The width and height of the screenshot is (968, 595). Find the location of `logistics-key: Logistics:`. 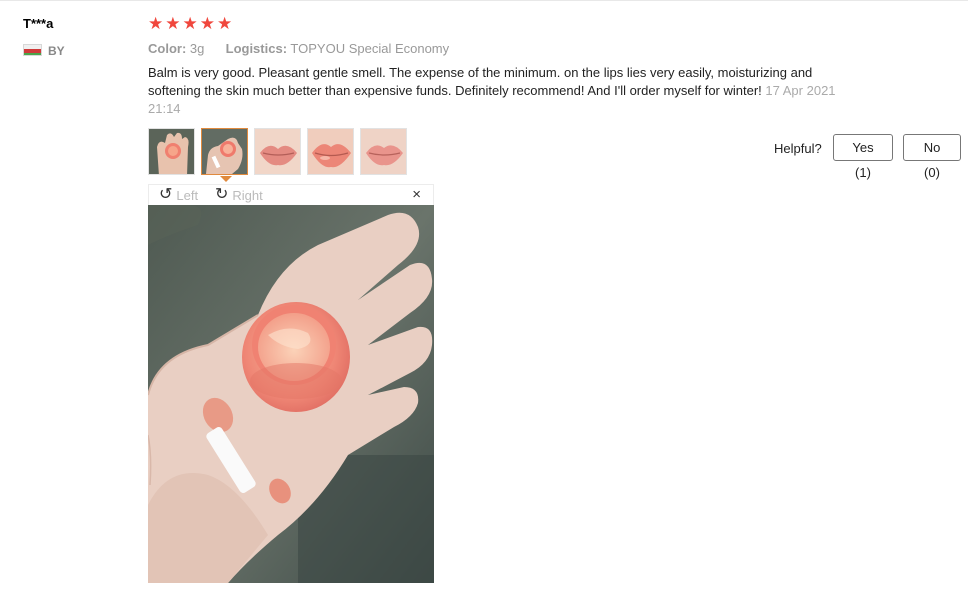

logistics-key: Logistics: is located at coordinates (256, 48).